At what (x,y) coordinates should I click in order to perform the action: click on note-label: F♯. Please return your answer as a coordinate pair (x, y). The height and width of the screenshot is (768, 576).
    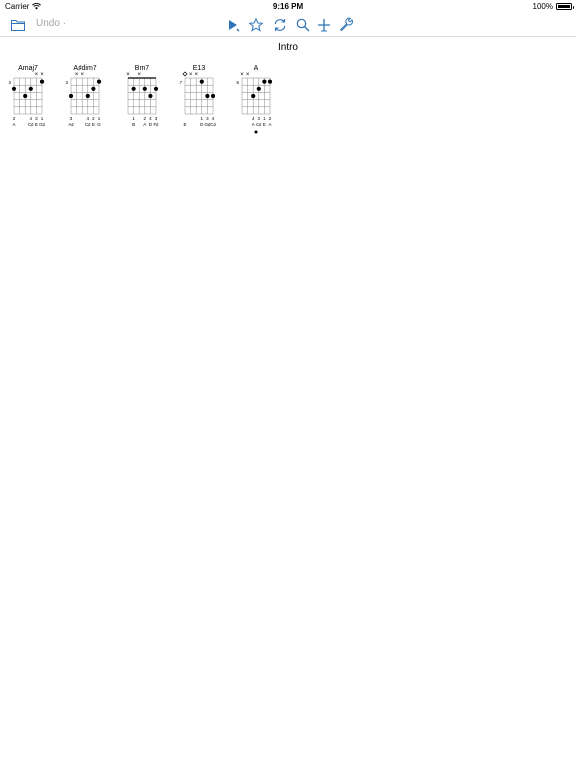
    Looking at the image, I should click on (157, 124).